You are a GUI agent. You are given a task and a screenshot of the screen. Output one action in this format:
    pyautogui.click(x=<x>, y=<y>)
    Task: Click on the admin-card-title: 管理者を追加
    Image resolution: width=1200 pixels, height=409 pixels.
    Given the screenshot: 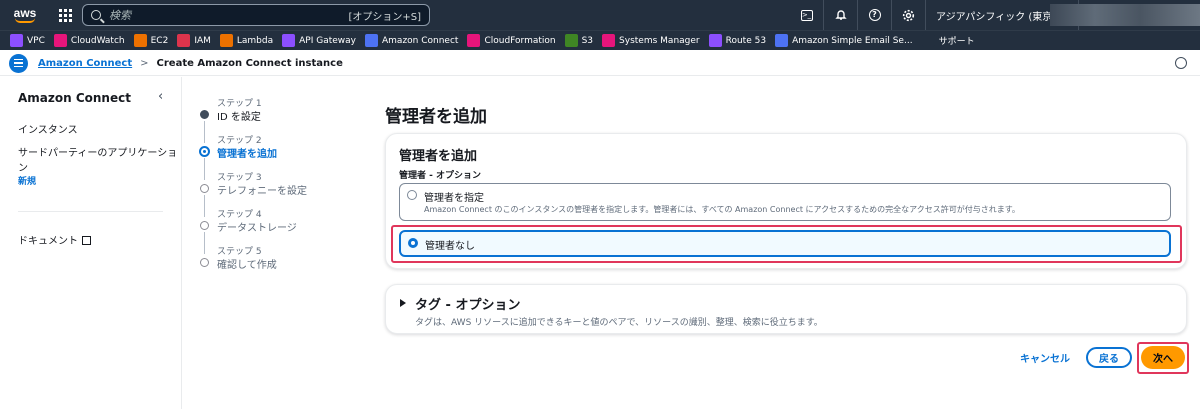 What is the action you would take?
    pyautogui.click(x=438, y=156)
    